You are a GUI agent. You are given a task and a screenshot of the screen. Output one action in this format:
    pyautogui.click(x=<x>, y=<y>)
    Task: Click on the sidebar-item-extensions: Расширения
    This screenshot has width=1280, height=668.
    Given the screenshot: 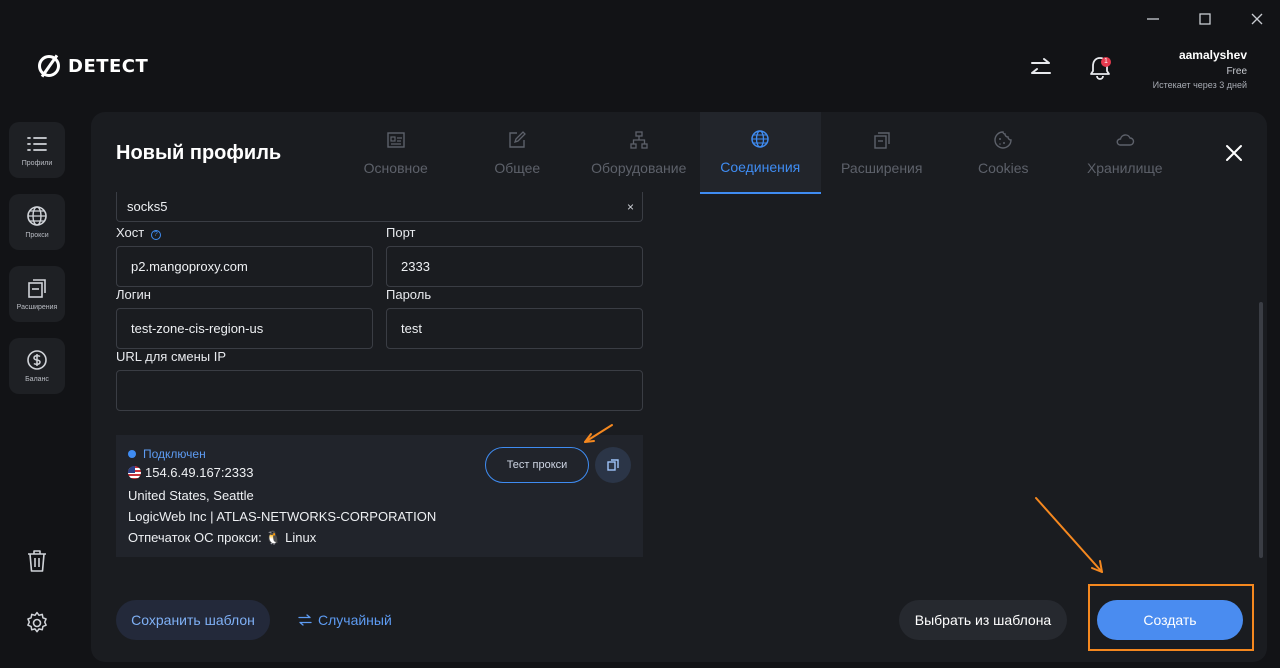 What is the action you would take?
    pyautogui.click(x=37, y=294)
    